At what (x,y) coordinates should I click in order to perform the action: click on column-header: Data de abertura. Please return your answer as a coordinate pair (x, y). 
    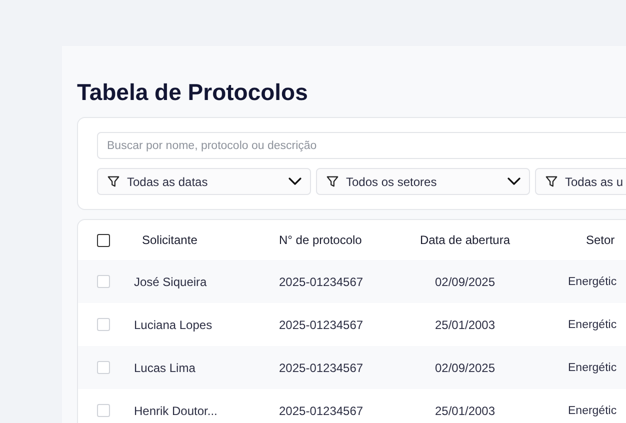
    Looking at the image, I should click on (465, 240).